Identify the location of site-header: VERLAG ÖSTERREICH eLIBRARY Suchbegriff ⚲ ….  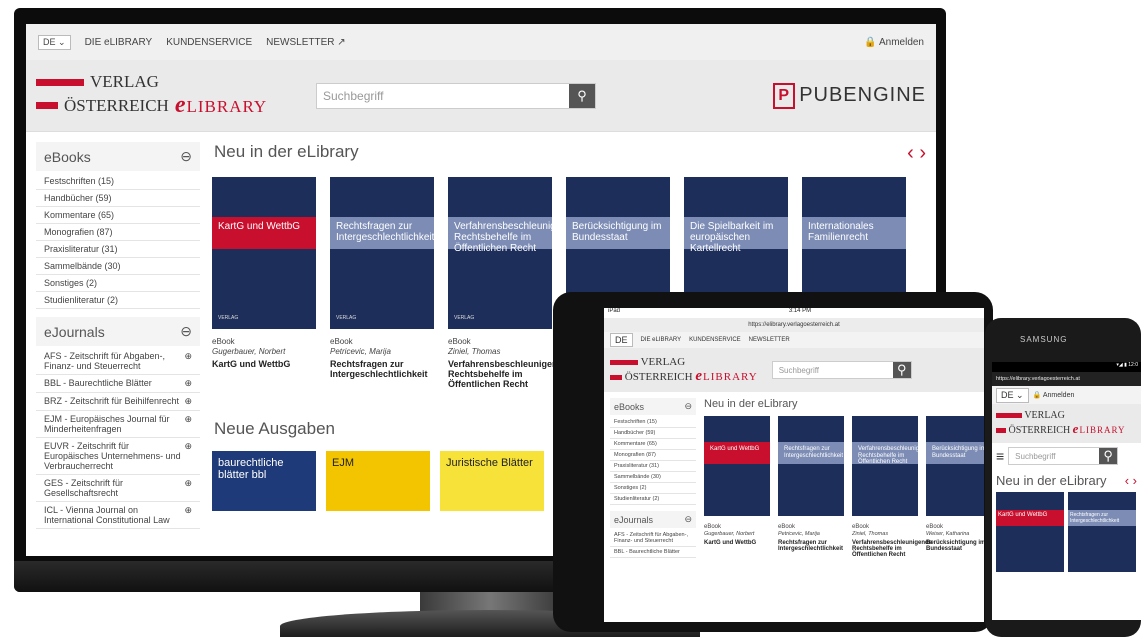
(481, 96).